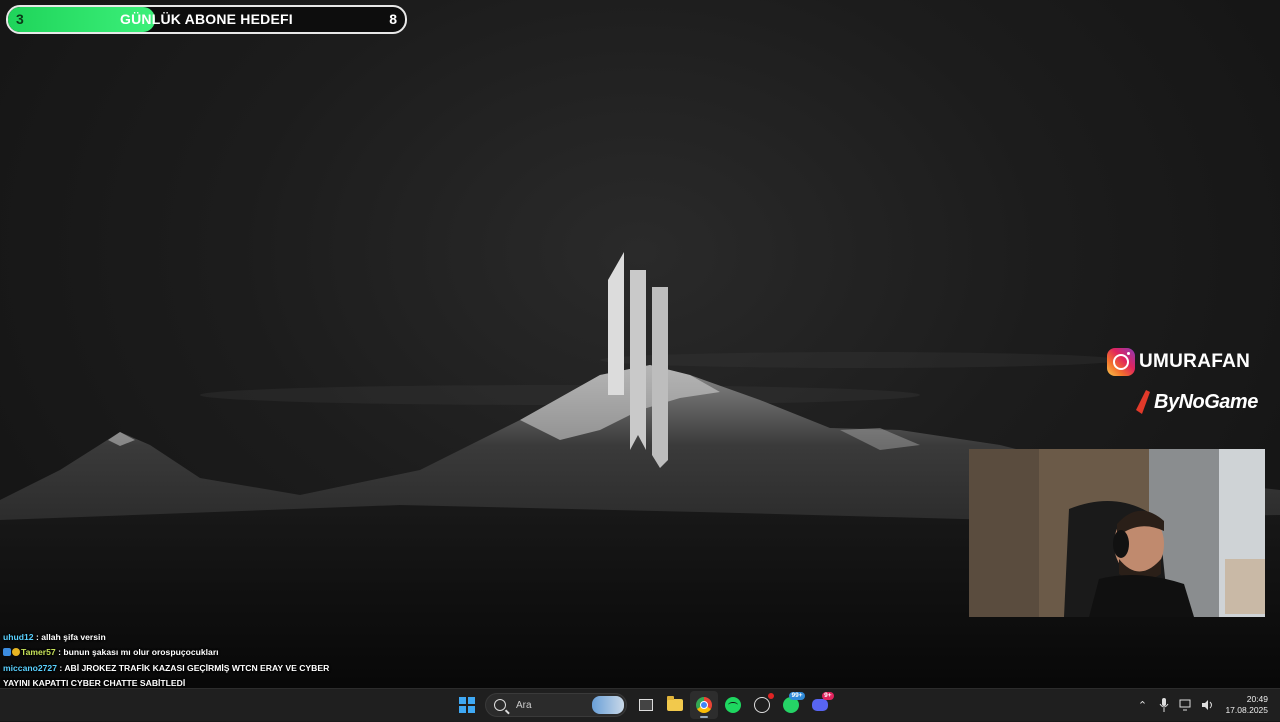 This screenshot has width=1280, height=722. I want to click on chat-message-text: YAYINI KAPATTI CYBER CHATTE SABİTLEDİ, so click(94, 682).